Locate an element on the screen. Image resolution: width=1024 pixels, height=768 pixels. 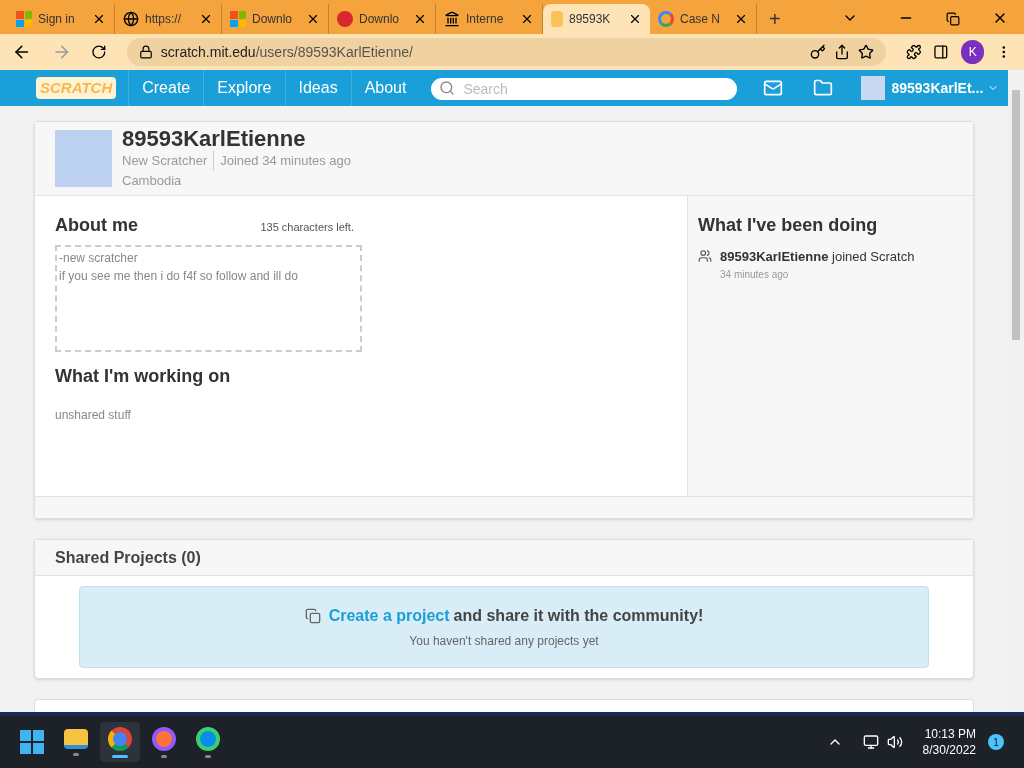
profile-avatar: K is located at coordinates (972, 52).